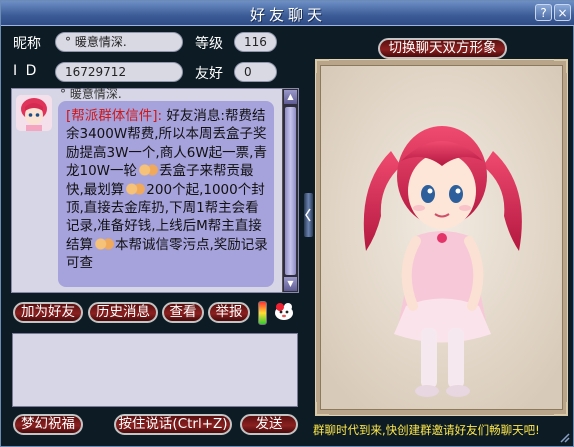  I want to click on sender-name: ° 暖意情深., so click(91, 94).